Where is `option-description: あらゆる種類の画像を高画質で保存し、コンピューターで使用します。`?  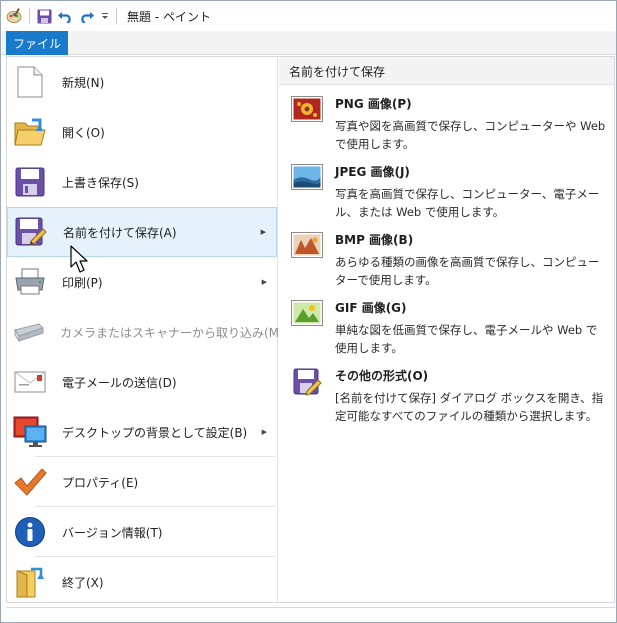 option-description: あらゆる種類の画像を高画質で保存し、コンピューターで使用します。 is located at coordinates (467, 271).